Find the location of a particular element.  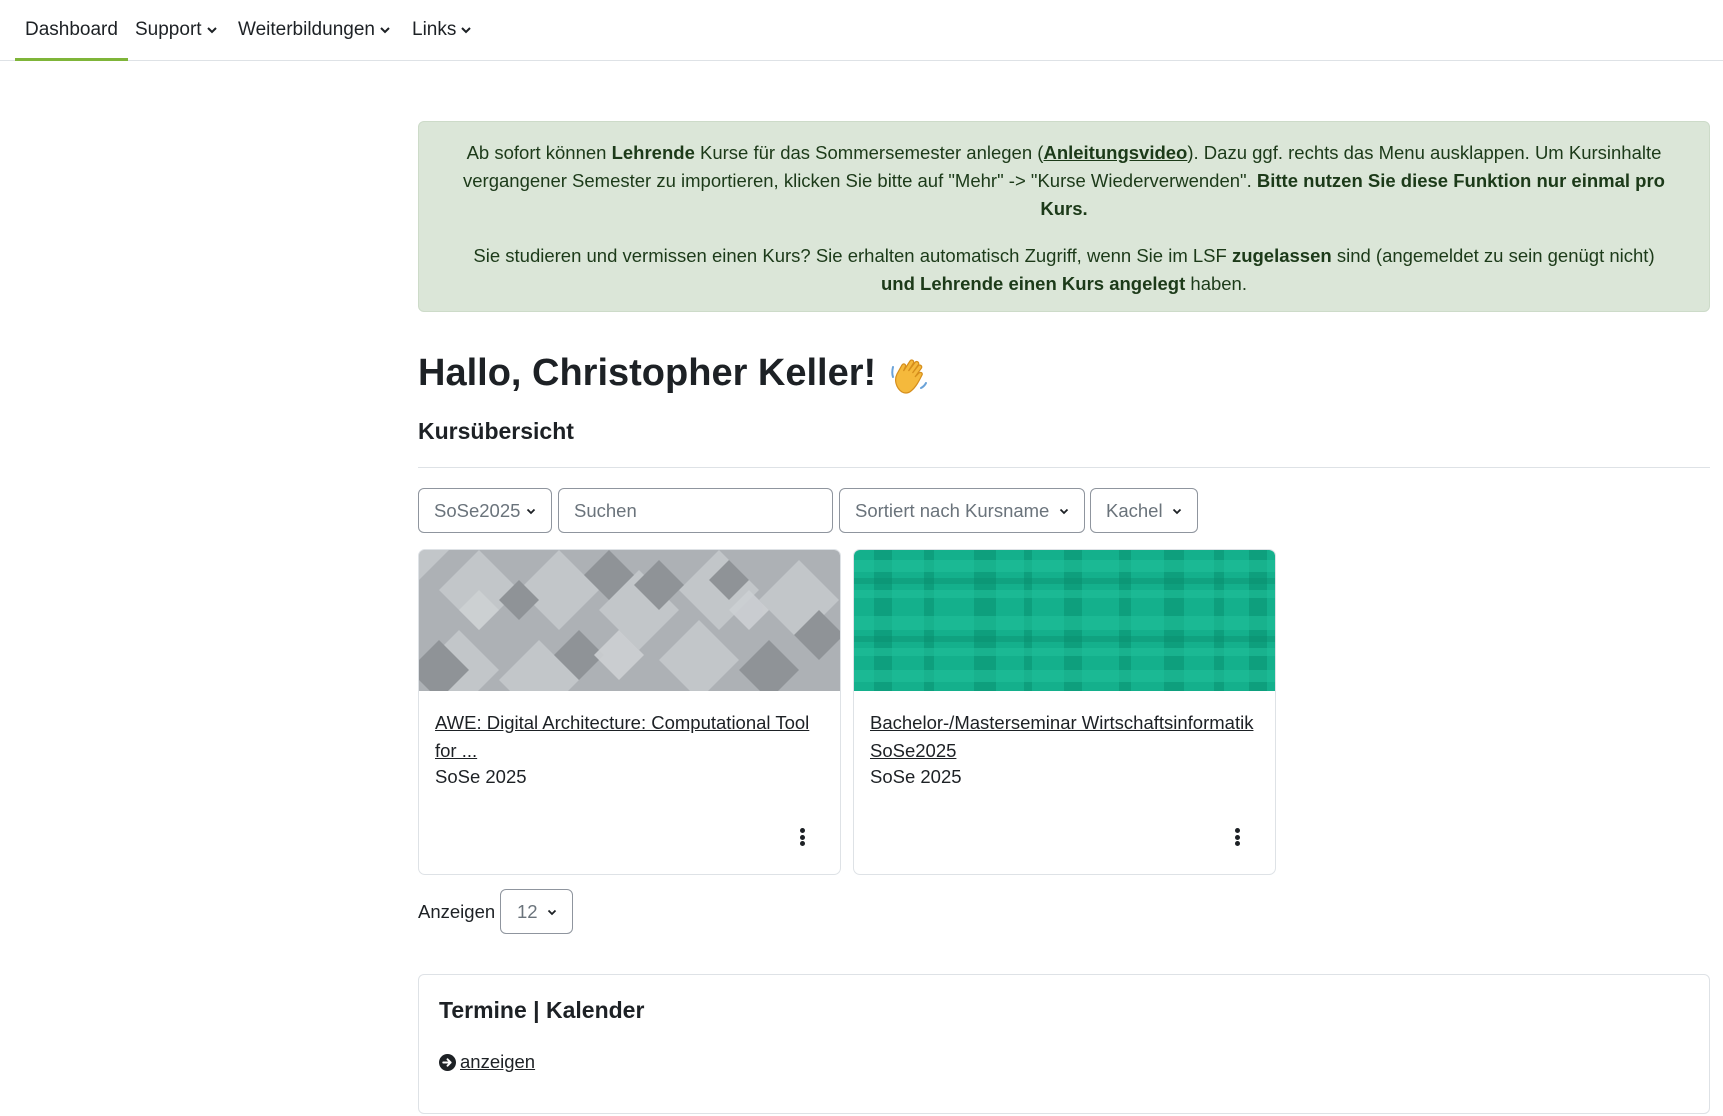

view-dropdown: Kachel is located at coordinates (1144, 510).